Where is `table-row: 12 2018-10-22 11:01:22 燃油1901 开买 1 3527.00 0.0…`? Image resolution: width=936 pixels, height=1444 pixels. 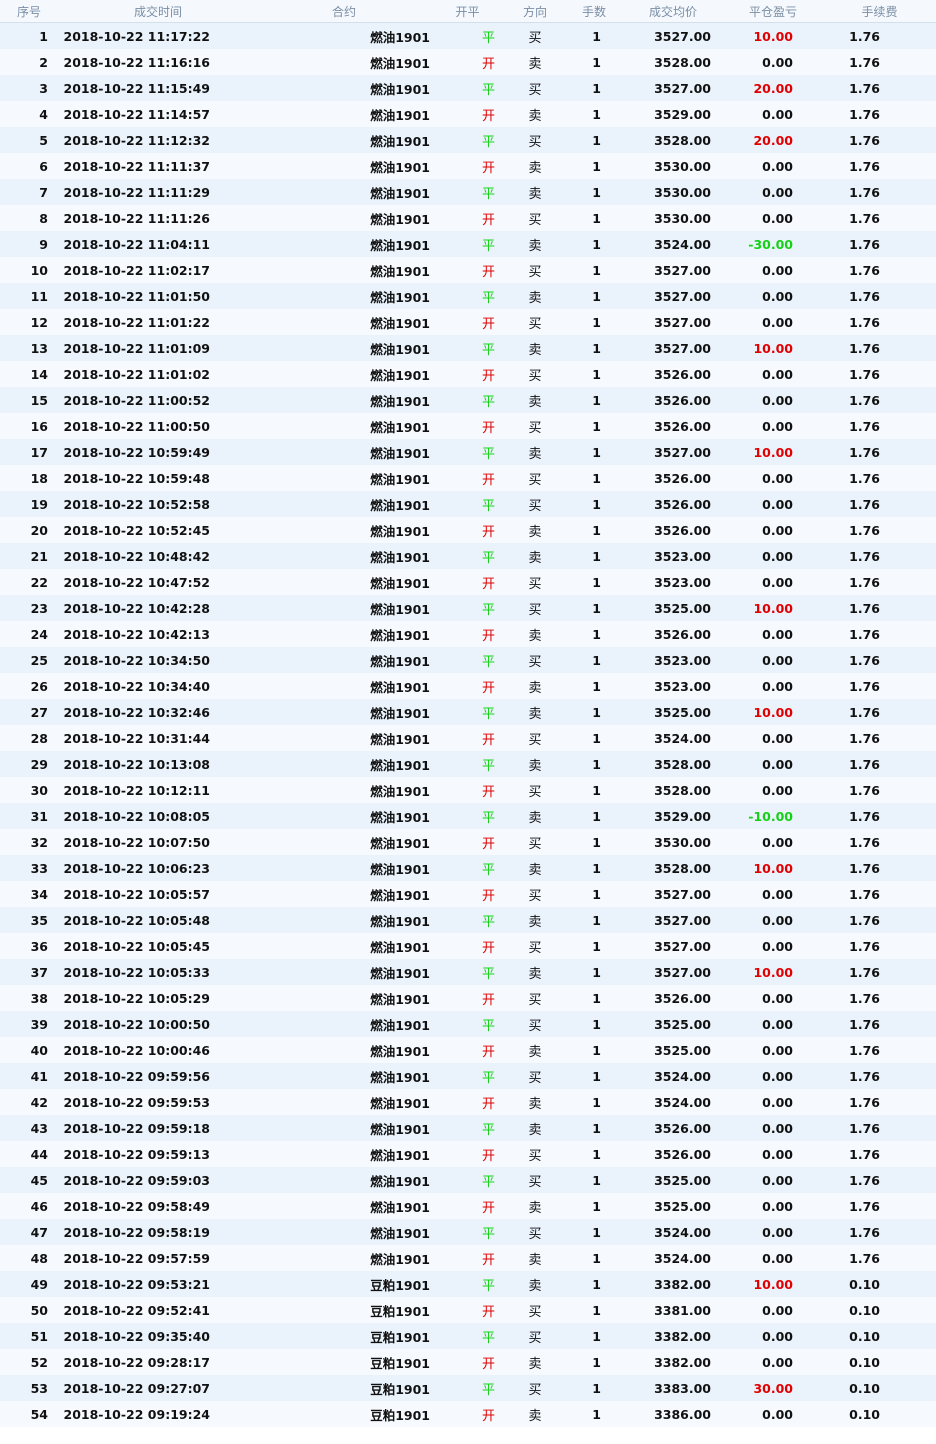
table-row: 12 2018-10-22 11:01:22 燃油1901 开买 1 3527.00 0.0… is located at coordinates (468, 322).